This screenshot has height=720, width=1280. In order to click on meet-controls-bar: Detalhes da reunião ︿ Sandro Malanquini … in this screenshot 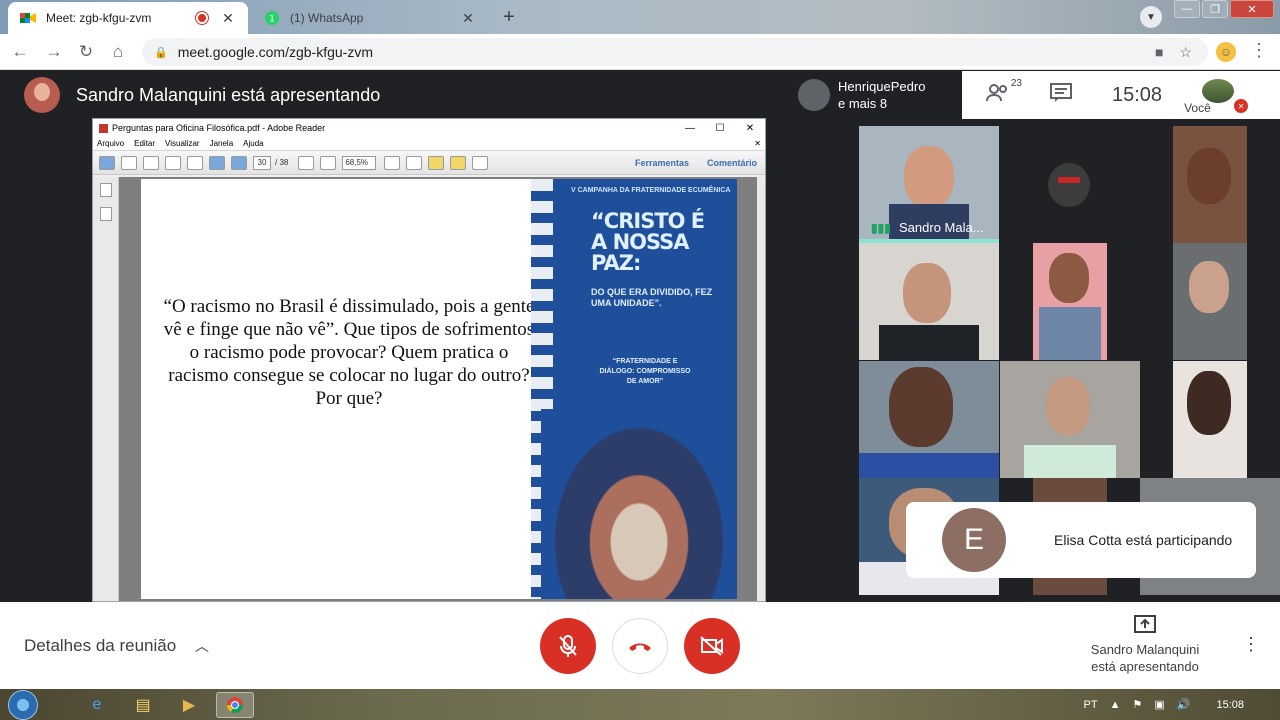, I will do `click(640, 645)`.